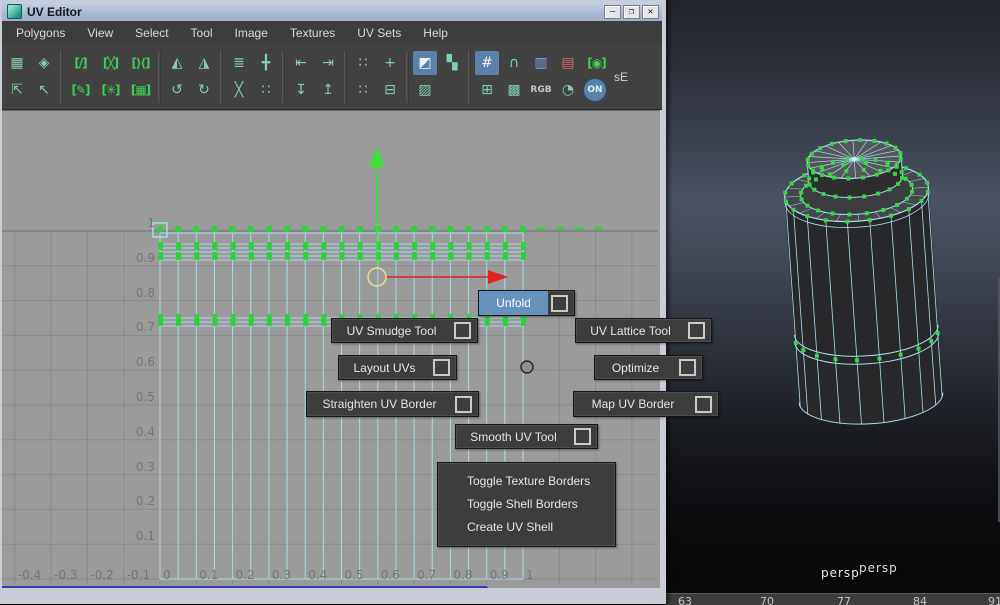  Describe the element at coordinates (379, 32) in the screenshot. I see `menubar-item-uv-sets: UV Sets` at that location.